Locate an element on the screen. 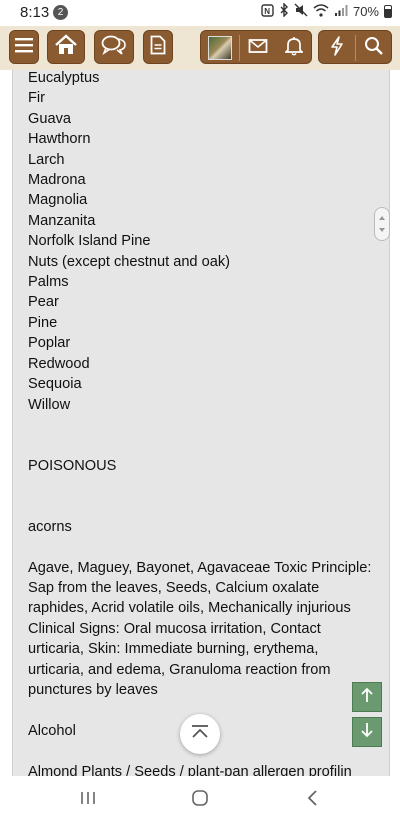 The image size is (400, 823). content-line: Nuts (except chestnut and oak) is located at coordinates (129, 261).